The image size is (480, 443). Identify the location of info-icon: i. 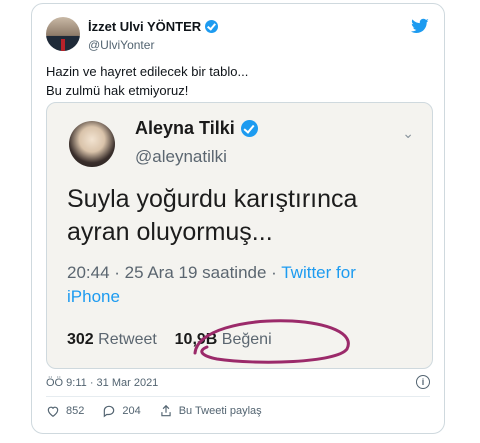
(423, 382).